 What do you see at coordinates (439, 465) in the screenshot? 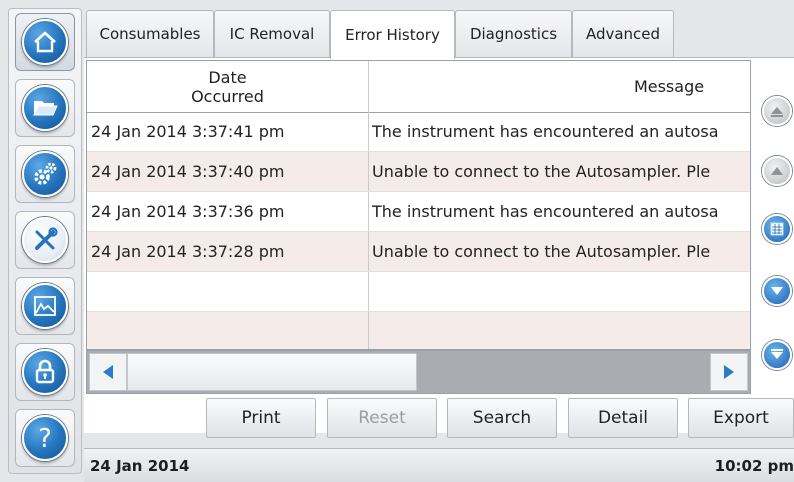
I see `status-bar: 24 Jan 2014 10:02 pm` at bounding box center [439, 465].